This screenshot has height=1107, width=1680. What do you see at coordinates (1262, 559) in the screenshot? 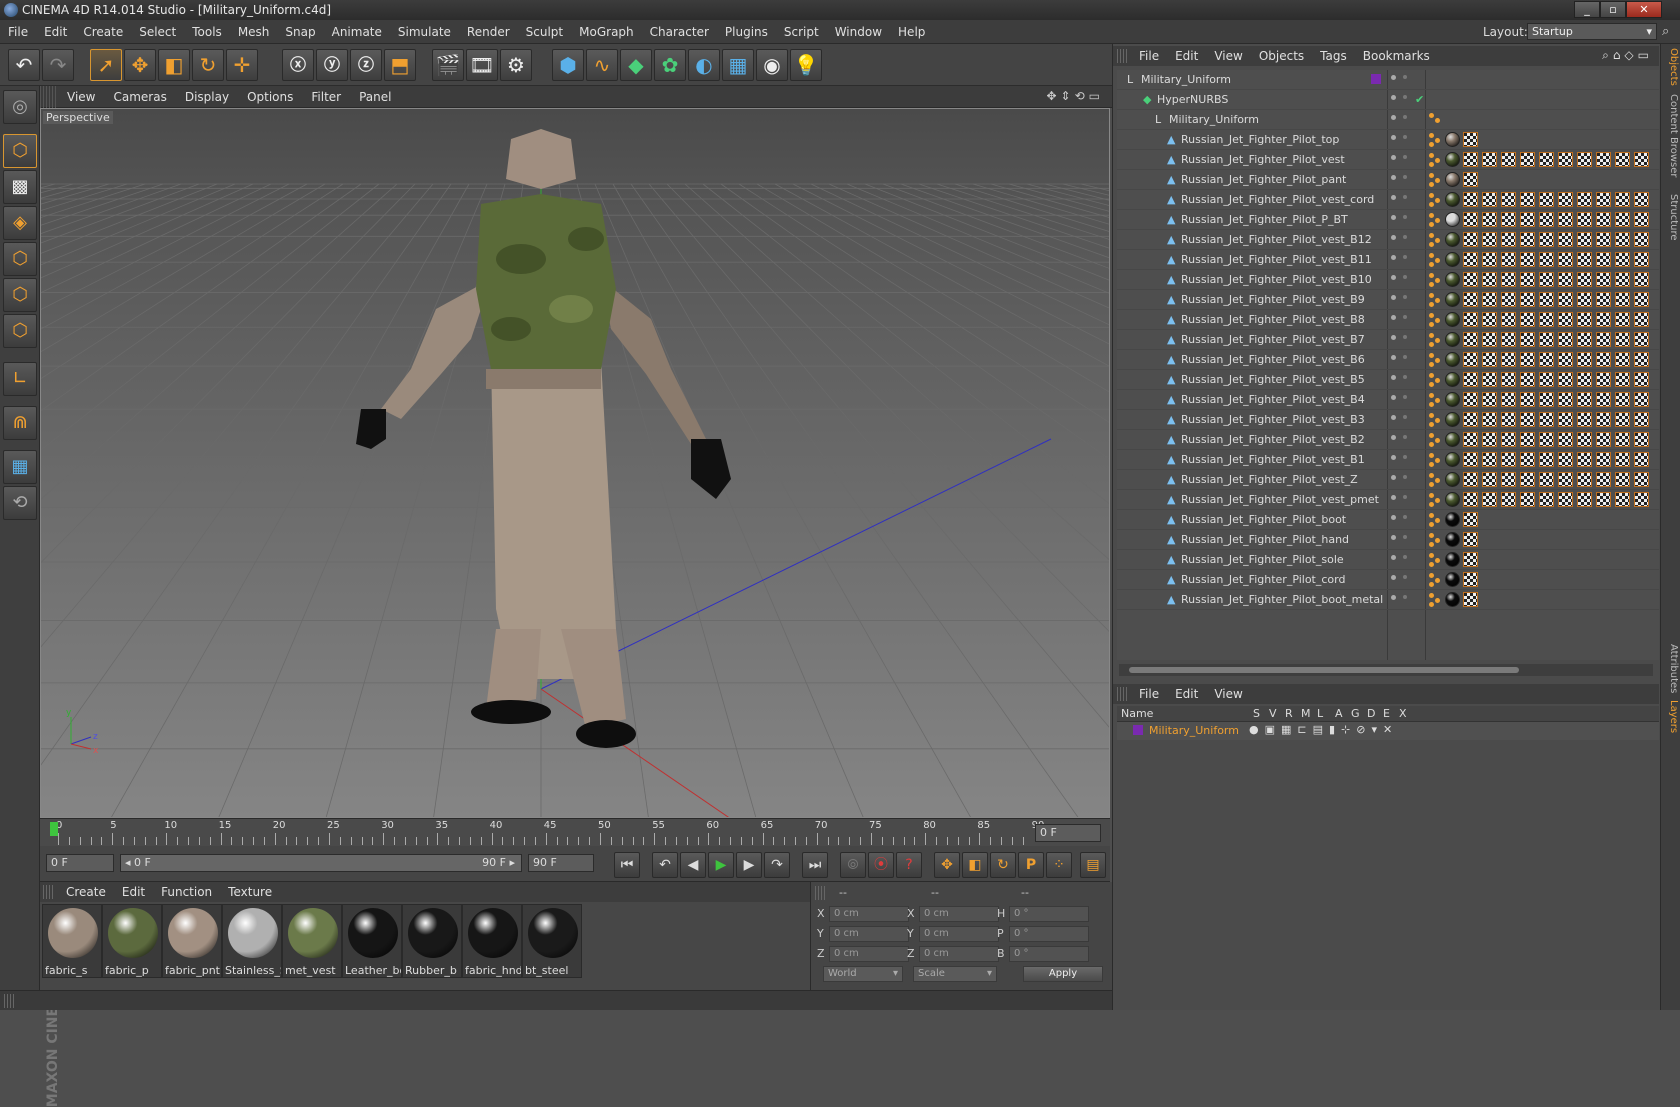
I see `object-name: Russian_Jet_Fighter_Pilot_sole` at bounding box center [1262, 559].